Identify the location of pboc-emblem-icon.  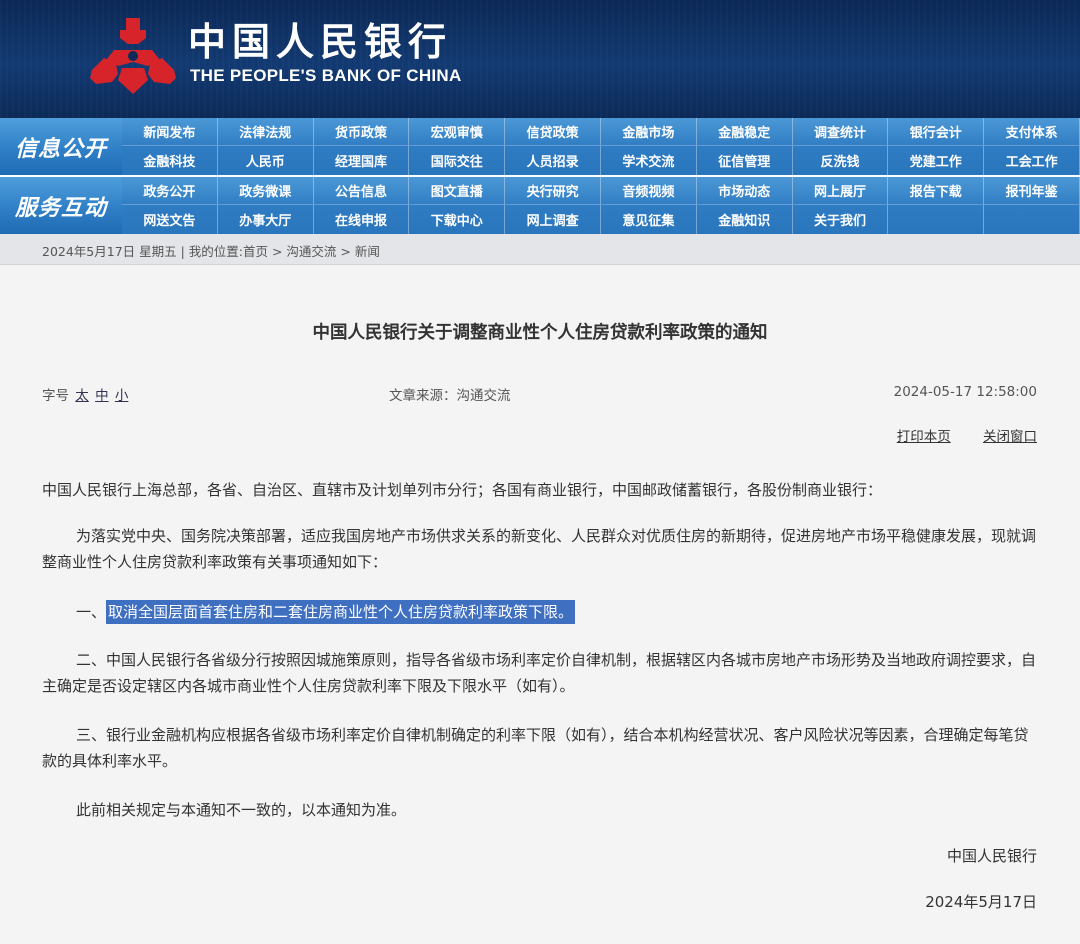
(133, 56).